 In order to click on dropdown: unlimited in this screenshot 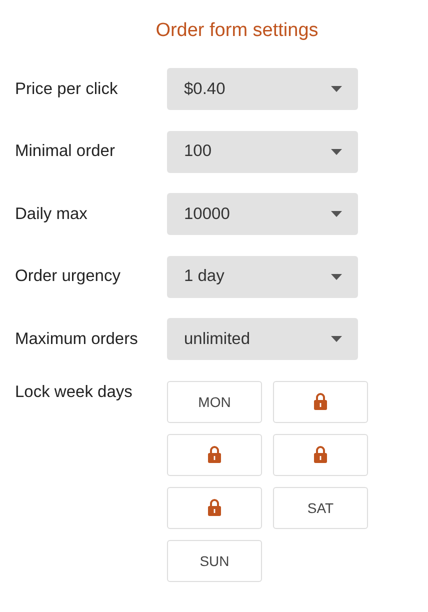, I will do `click(262, 339)`.